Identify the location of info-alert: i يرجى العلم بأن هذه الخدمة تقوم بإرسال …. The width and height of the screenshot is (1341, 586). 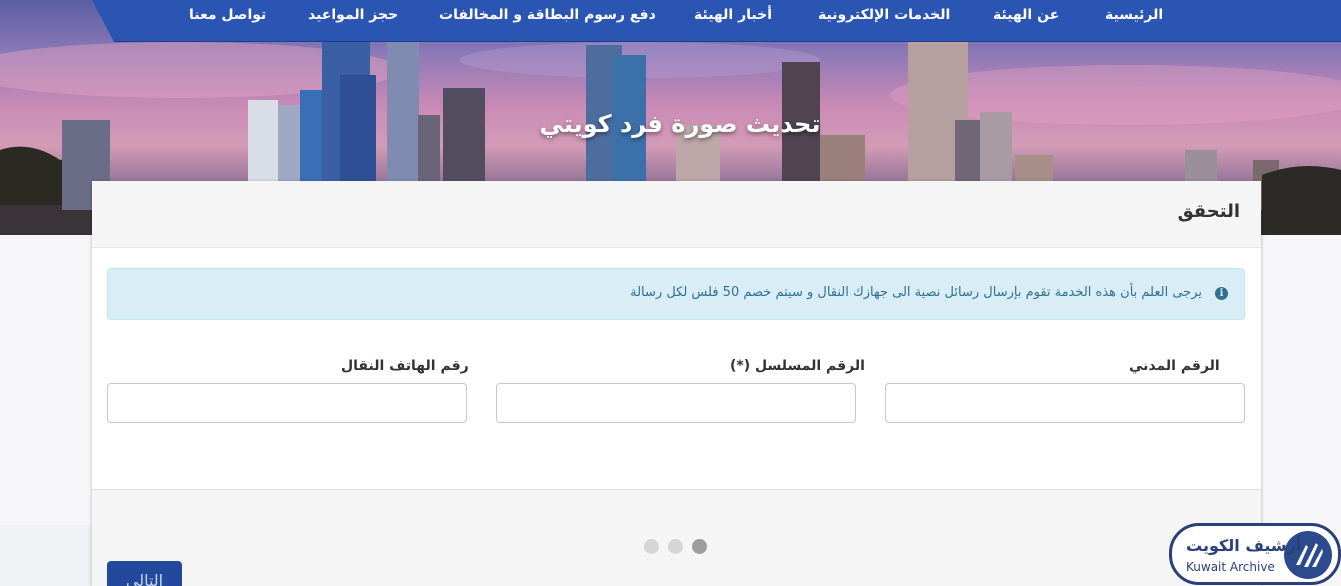
(676, 294).